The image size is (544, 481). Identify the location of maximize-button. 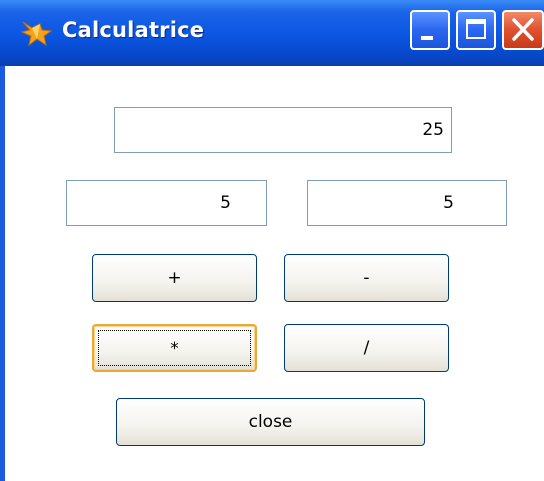
(476, 30).